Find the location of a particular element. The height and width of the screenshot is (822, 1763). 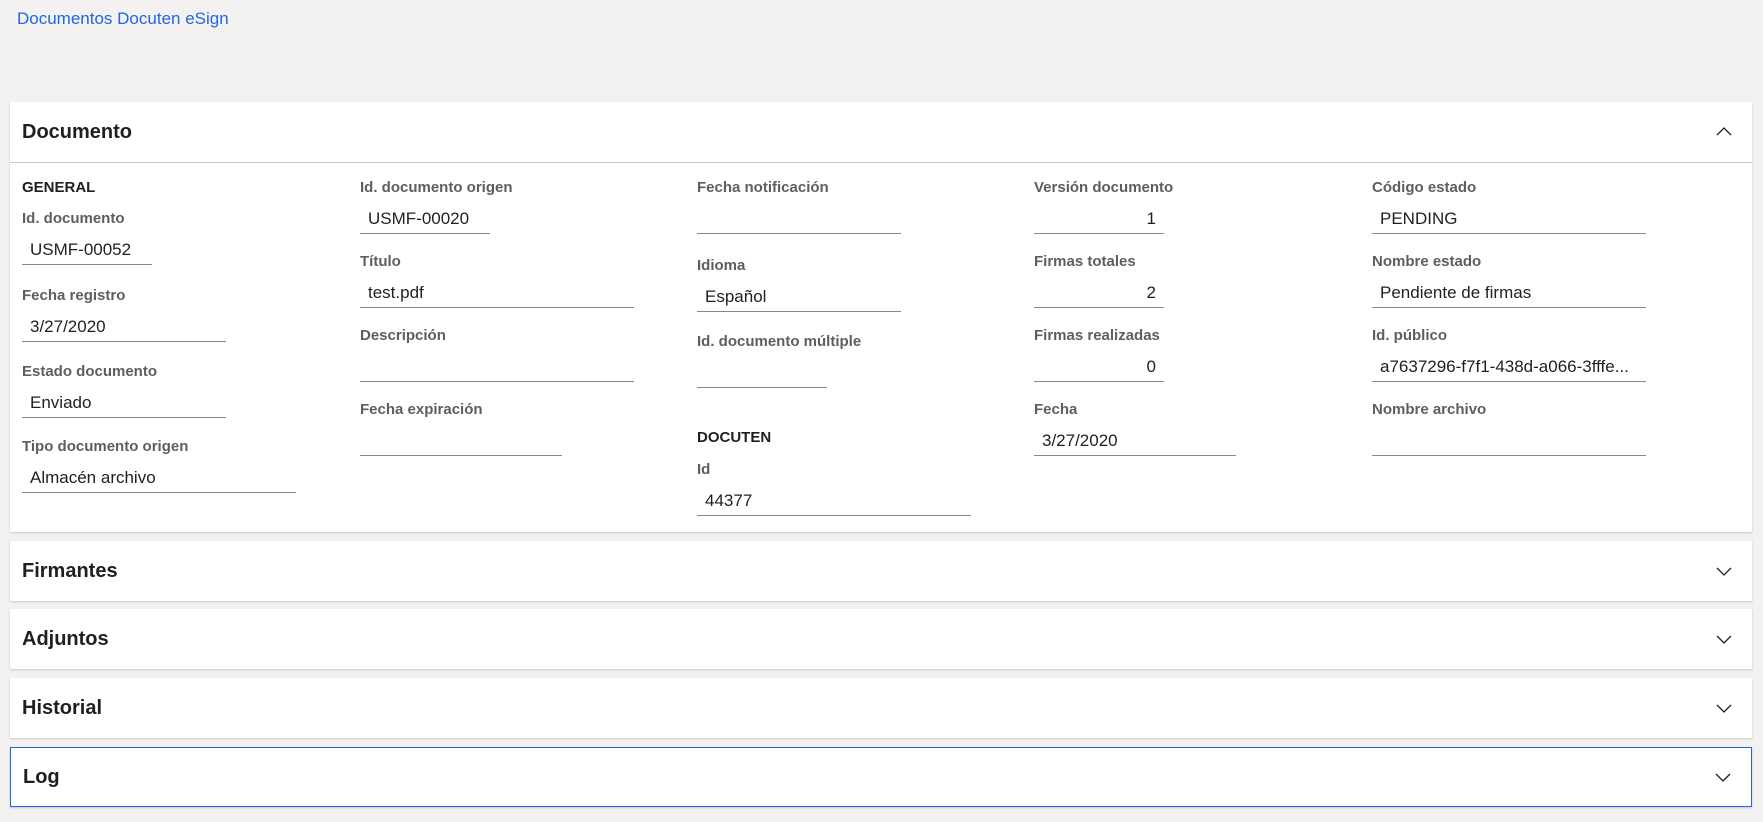

field-firmas-realizadas: Firmas realizadas 0 is located at coordinates (1099, 354).